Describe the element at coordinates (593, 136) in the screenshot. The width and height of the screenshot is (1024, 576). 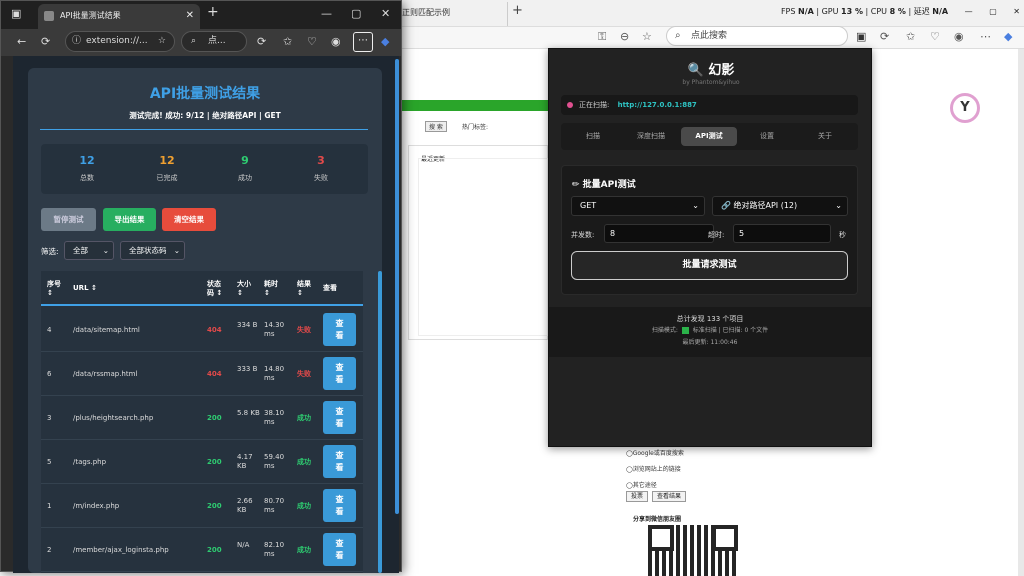
I see `tab-scan: 扫描` at that location.